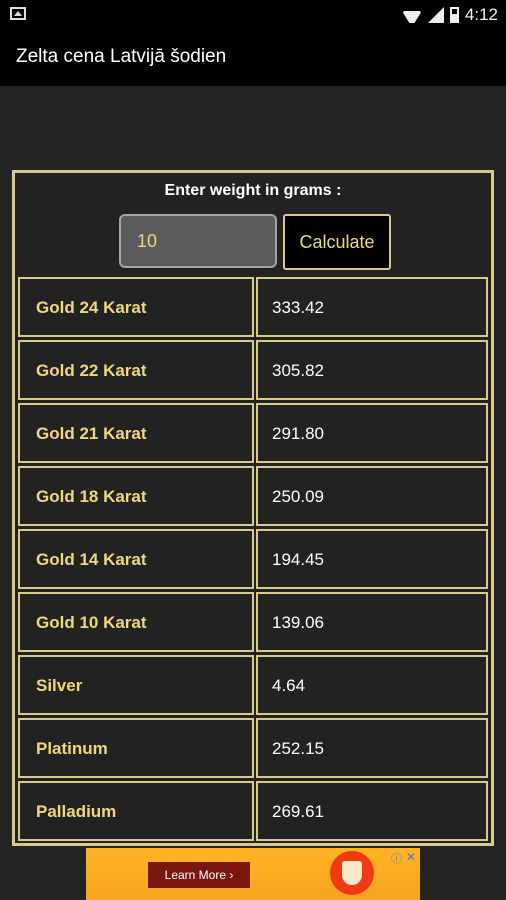  Describe the element at coordinates (372, 433) in the screenshot. I see `price-cell: 291.80` at that location.